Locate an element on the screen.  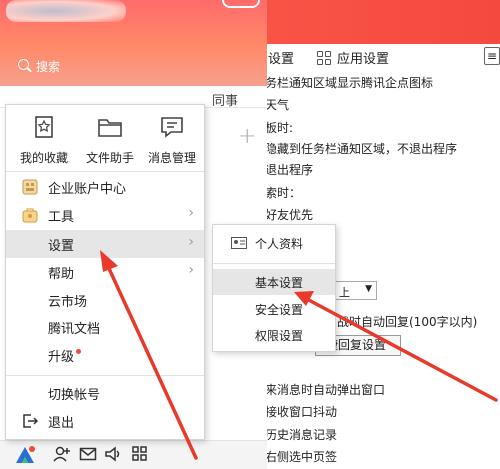
menu-item-label: 工具 is located at coordinates (61, 217).